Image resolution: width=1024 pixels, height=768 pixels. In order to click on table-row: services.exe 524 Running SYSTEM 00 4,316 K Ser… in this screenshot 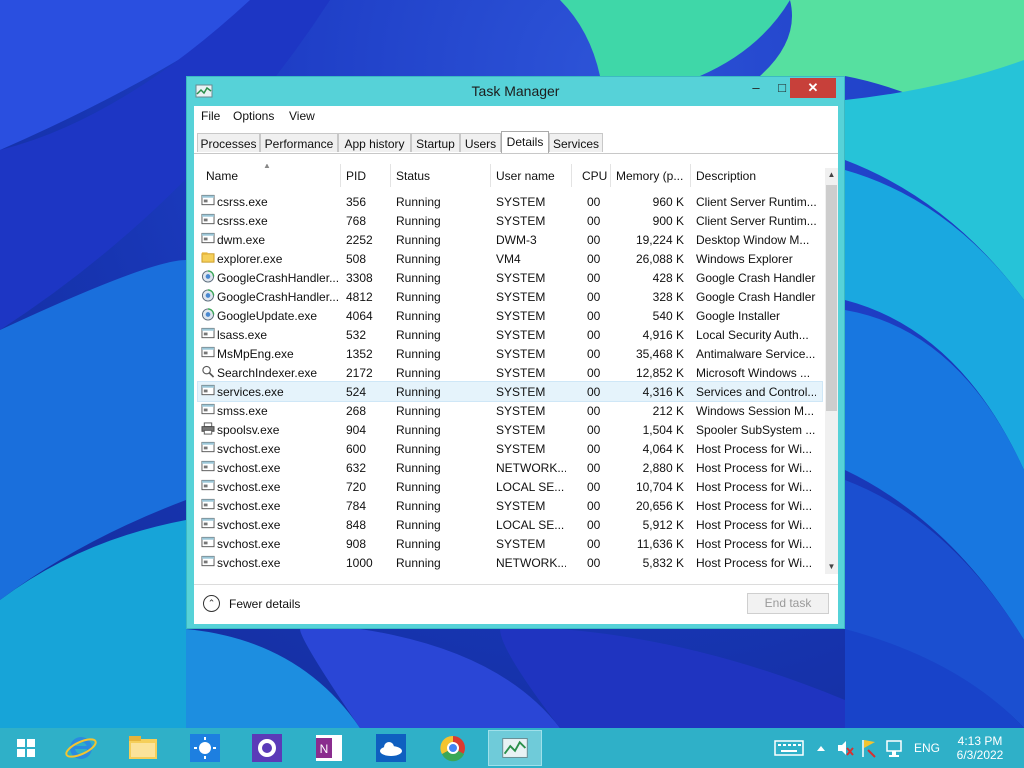, I will do `click(510, 391)`.